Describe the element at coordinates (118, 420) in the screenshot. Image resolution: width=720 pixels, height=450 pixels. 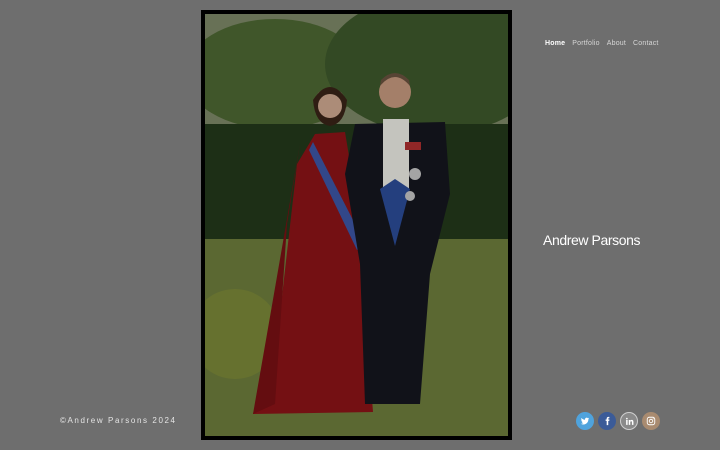
I see `copyright-text: ©Andrew Parsons 2024` at that location.